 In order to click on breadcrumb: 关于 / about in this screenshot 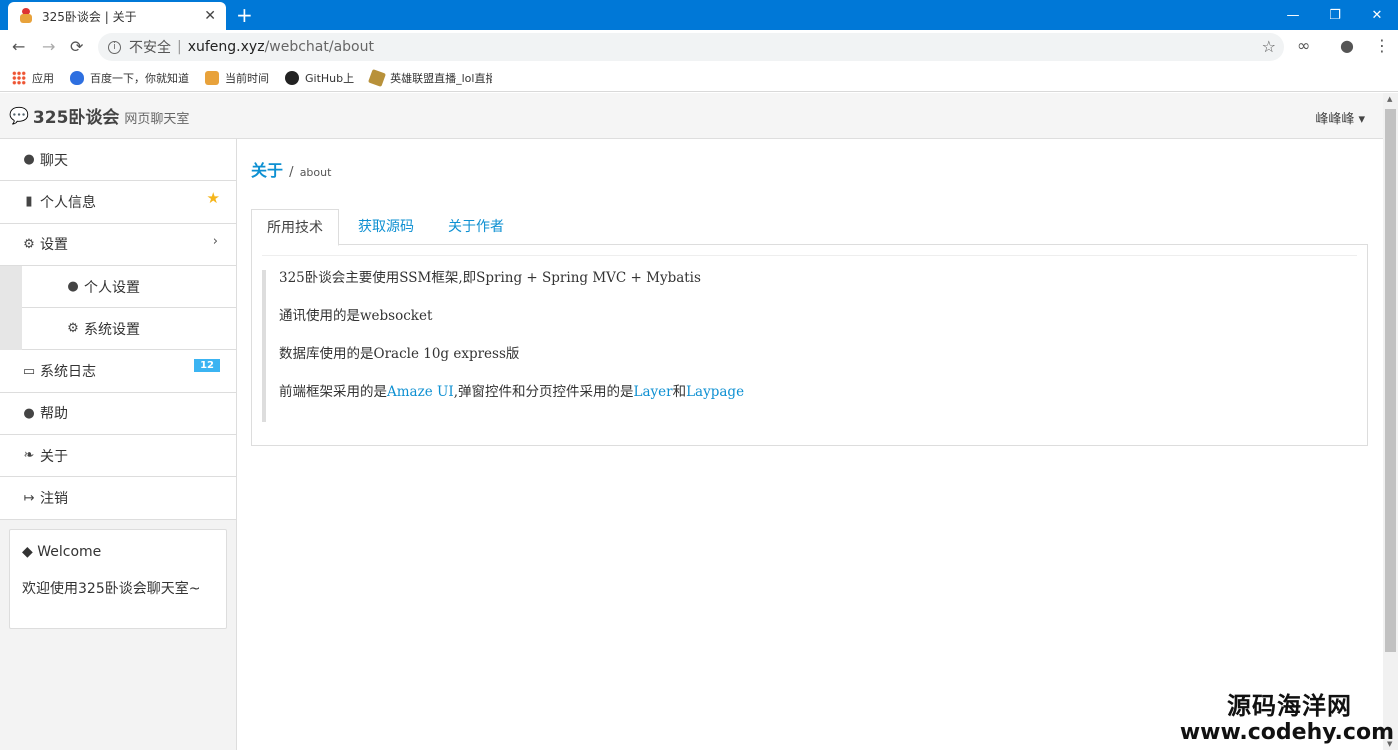, I will do `click(291, 170)`.